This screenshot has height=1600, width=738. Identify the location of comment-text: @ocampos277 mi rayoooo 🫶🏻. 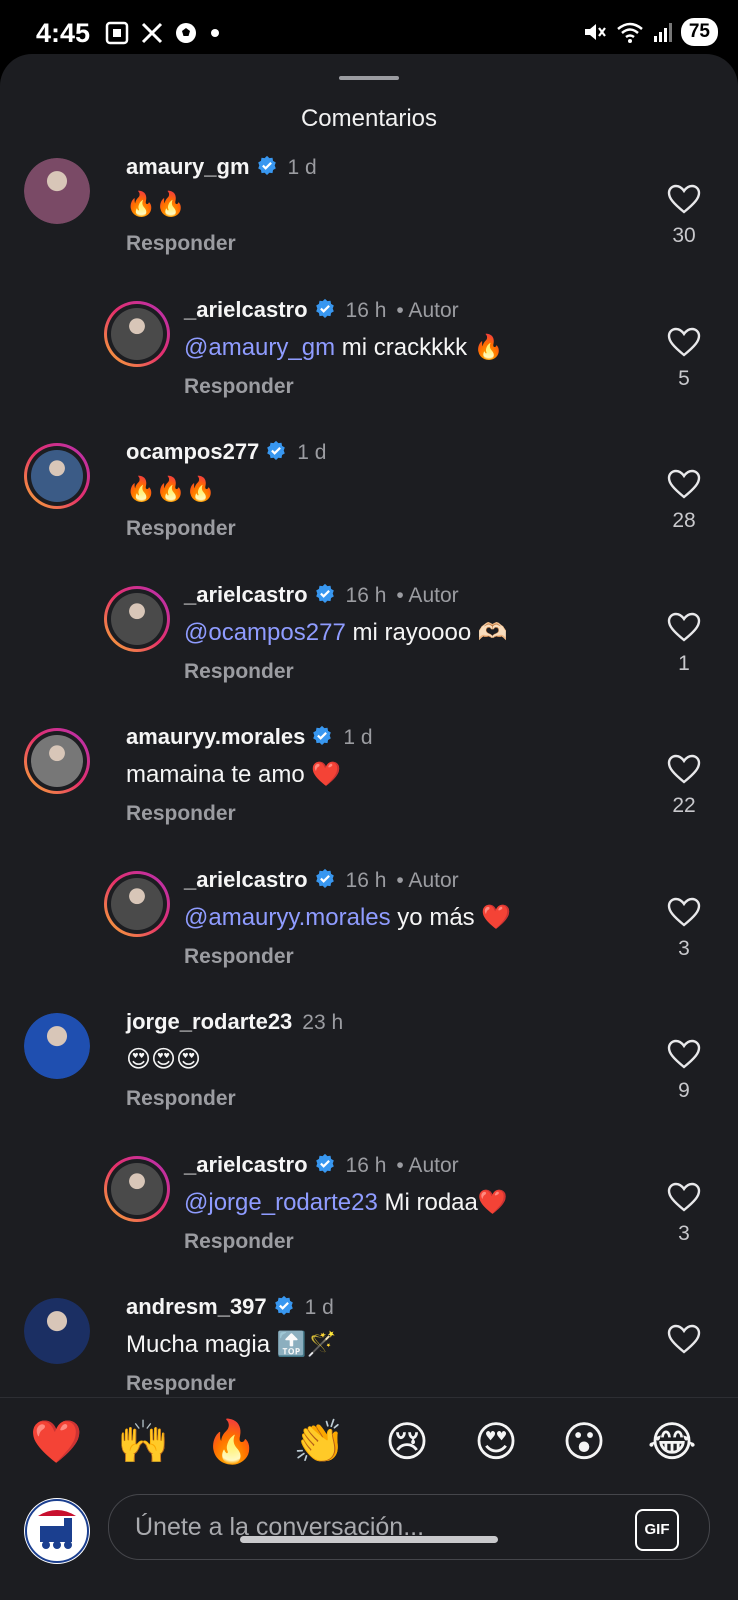
(346, 632).